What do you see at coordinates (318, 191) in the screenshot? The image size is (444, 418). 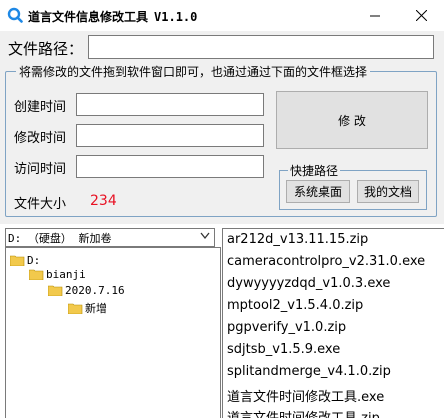 I see `desktop-button: 系统桌面` at bounding box center [318, 191].